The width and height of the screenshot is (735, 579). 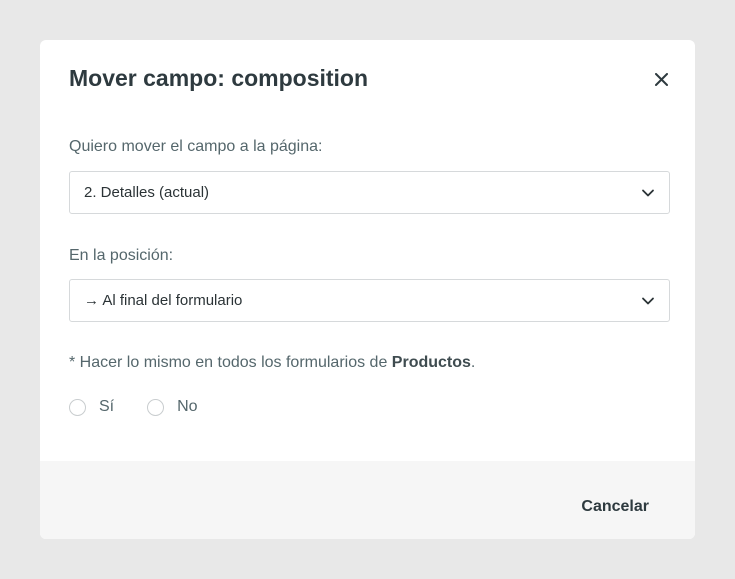 I want to click on dialog-title: Mover campo: composition, so click(x=219, y=78).